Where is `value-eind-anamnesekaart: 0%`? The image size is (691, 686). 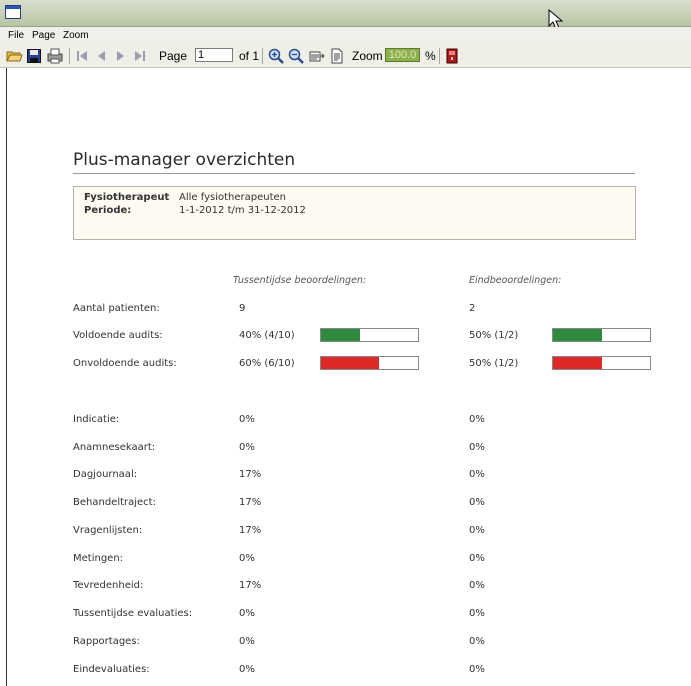
value-eind-anamnesekaart: 0% is located at coordinates (477, 447).